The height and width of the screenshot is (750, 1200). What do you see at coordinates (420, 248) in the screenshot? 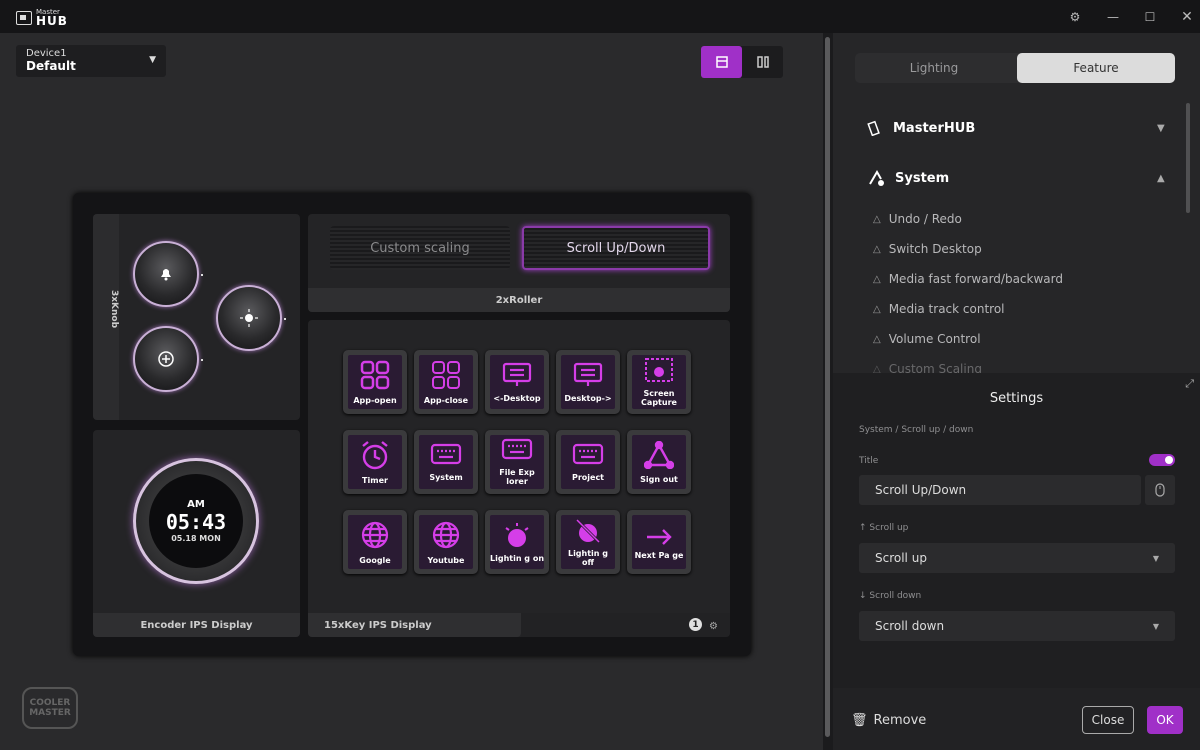
I see `roller-custom-scaling: Custom scaling` at bounding box center [420, 248].